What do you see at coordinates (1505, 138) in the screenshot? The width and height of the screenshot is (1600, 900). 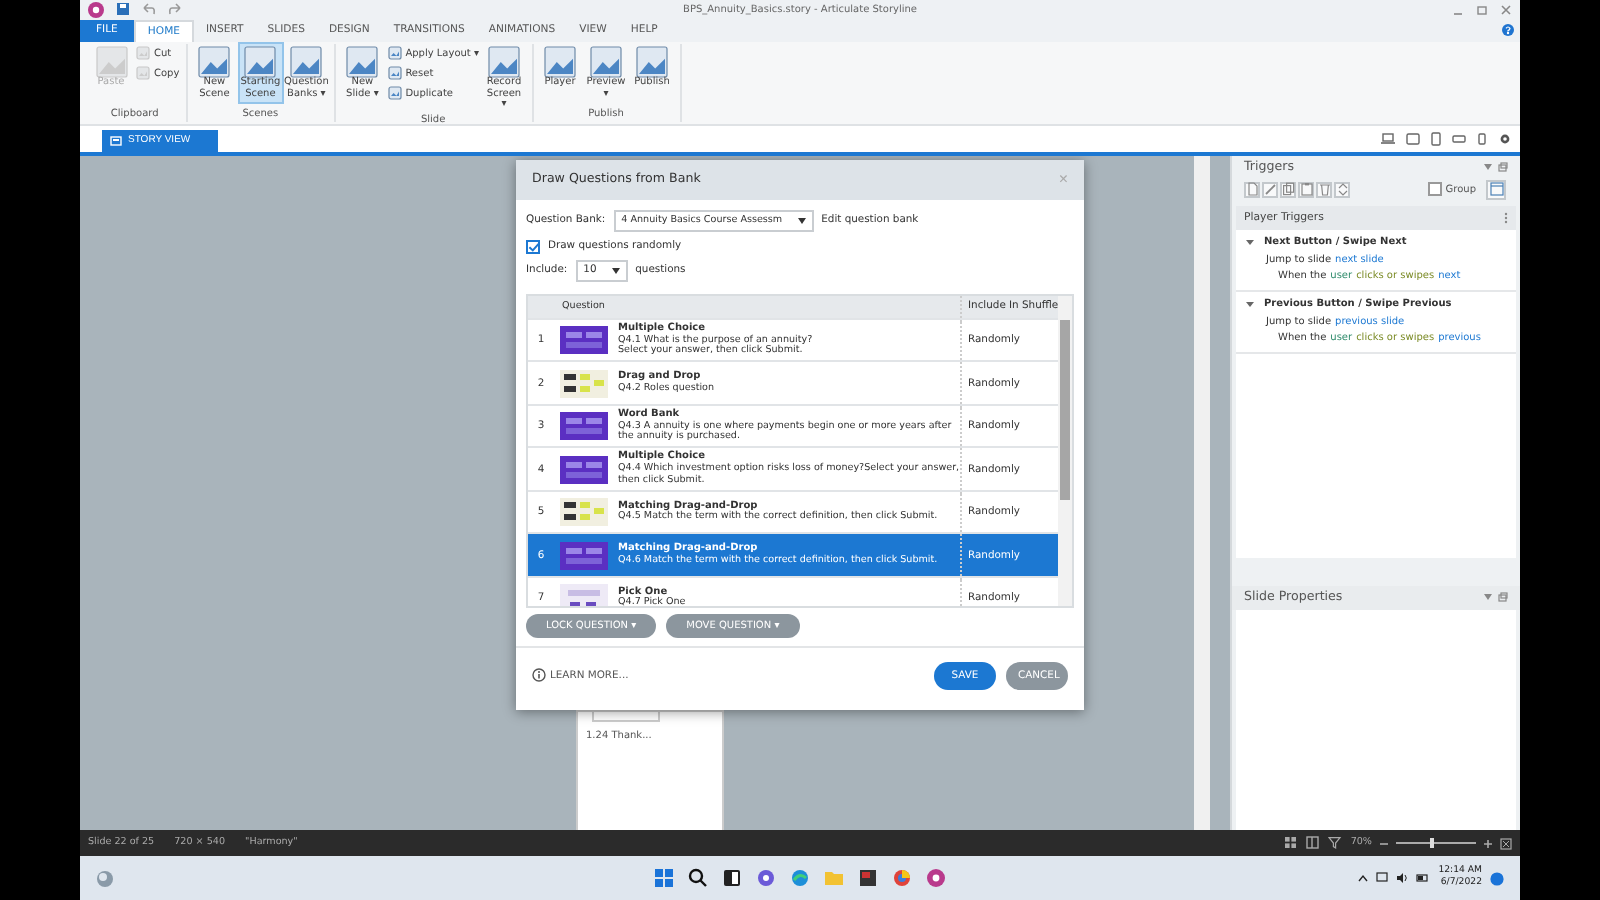 I see `settings-icon` at bounding box center [1505, 138].